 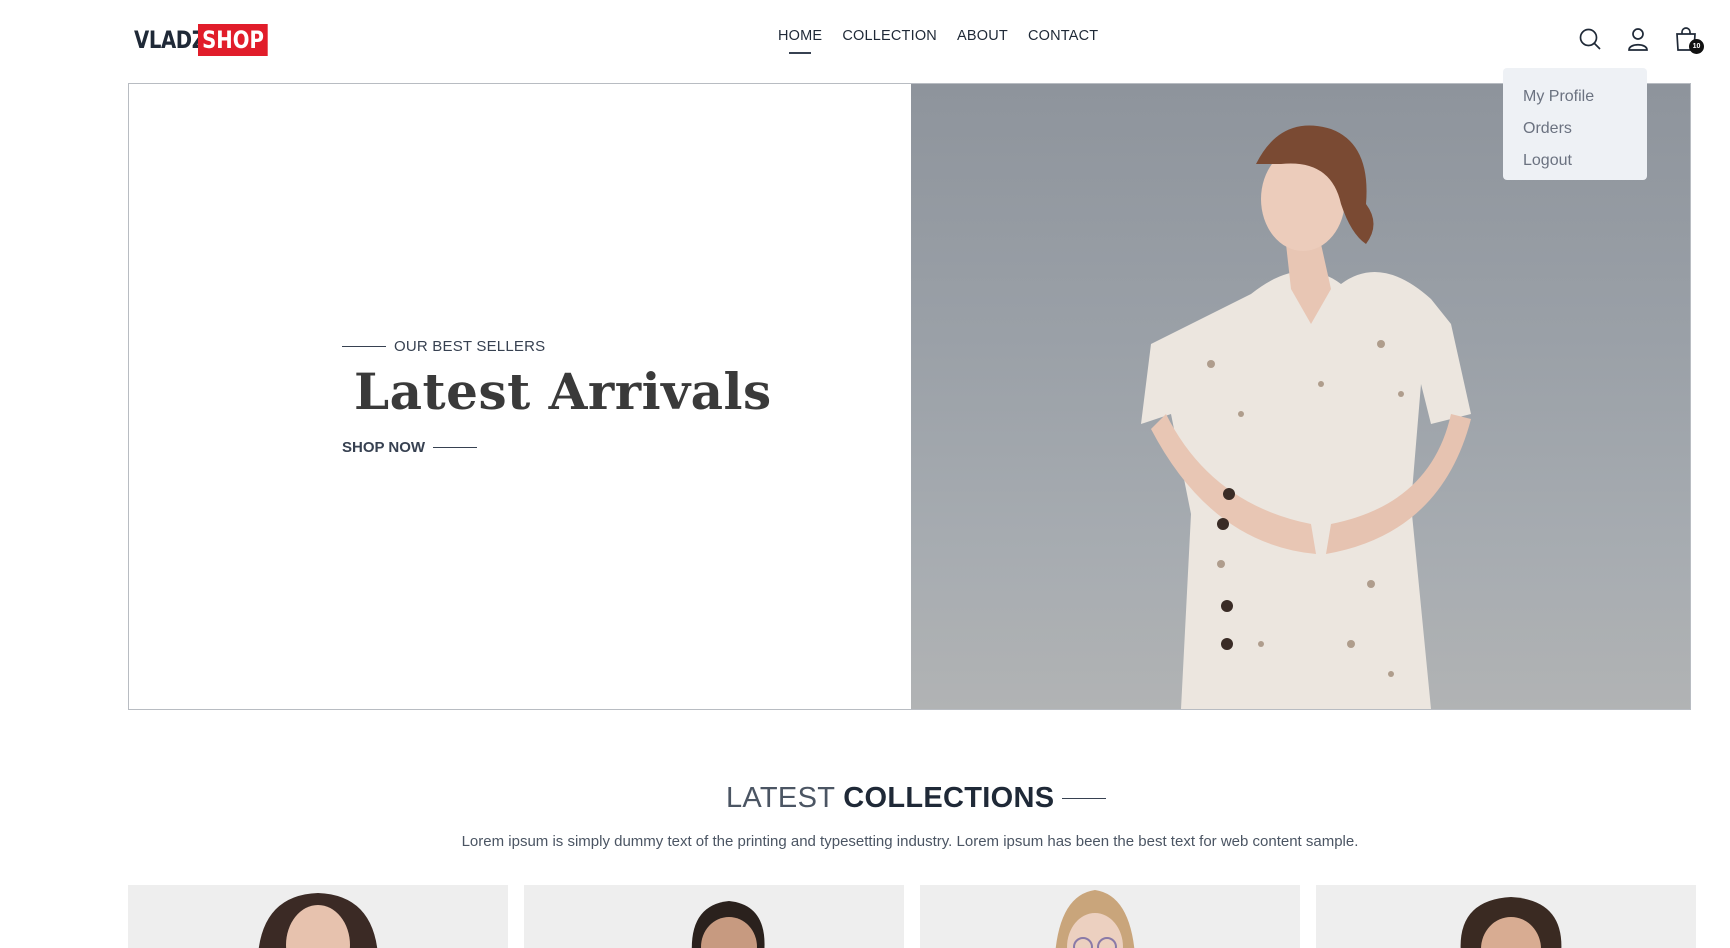 I want to click on user-dropdown-menu: My Profile Orders Logout, so click(x=1575, y=124).